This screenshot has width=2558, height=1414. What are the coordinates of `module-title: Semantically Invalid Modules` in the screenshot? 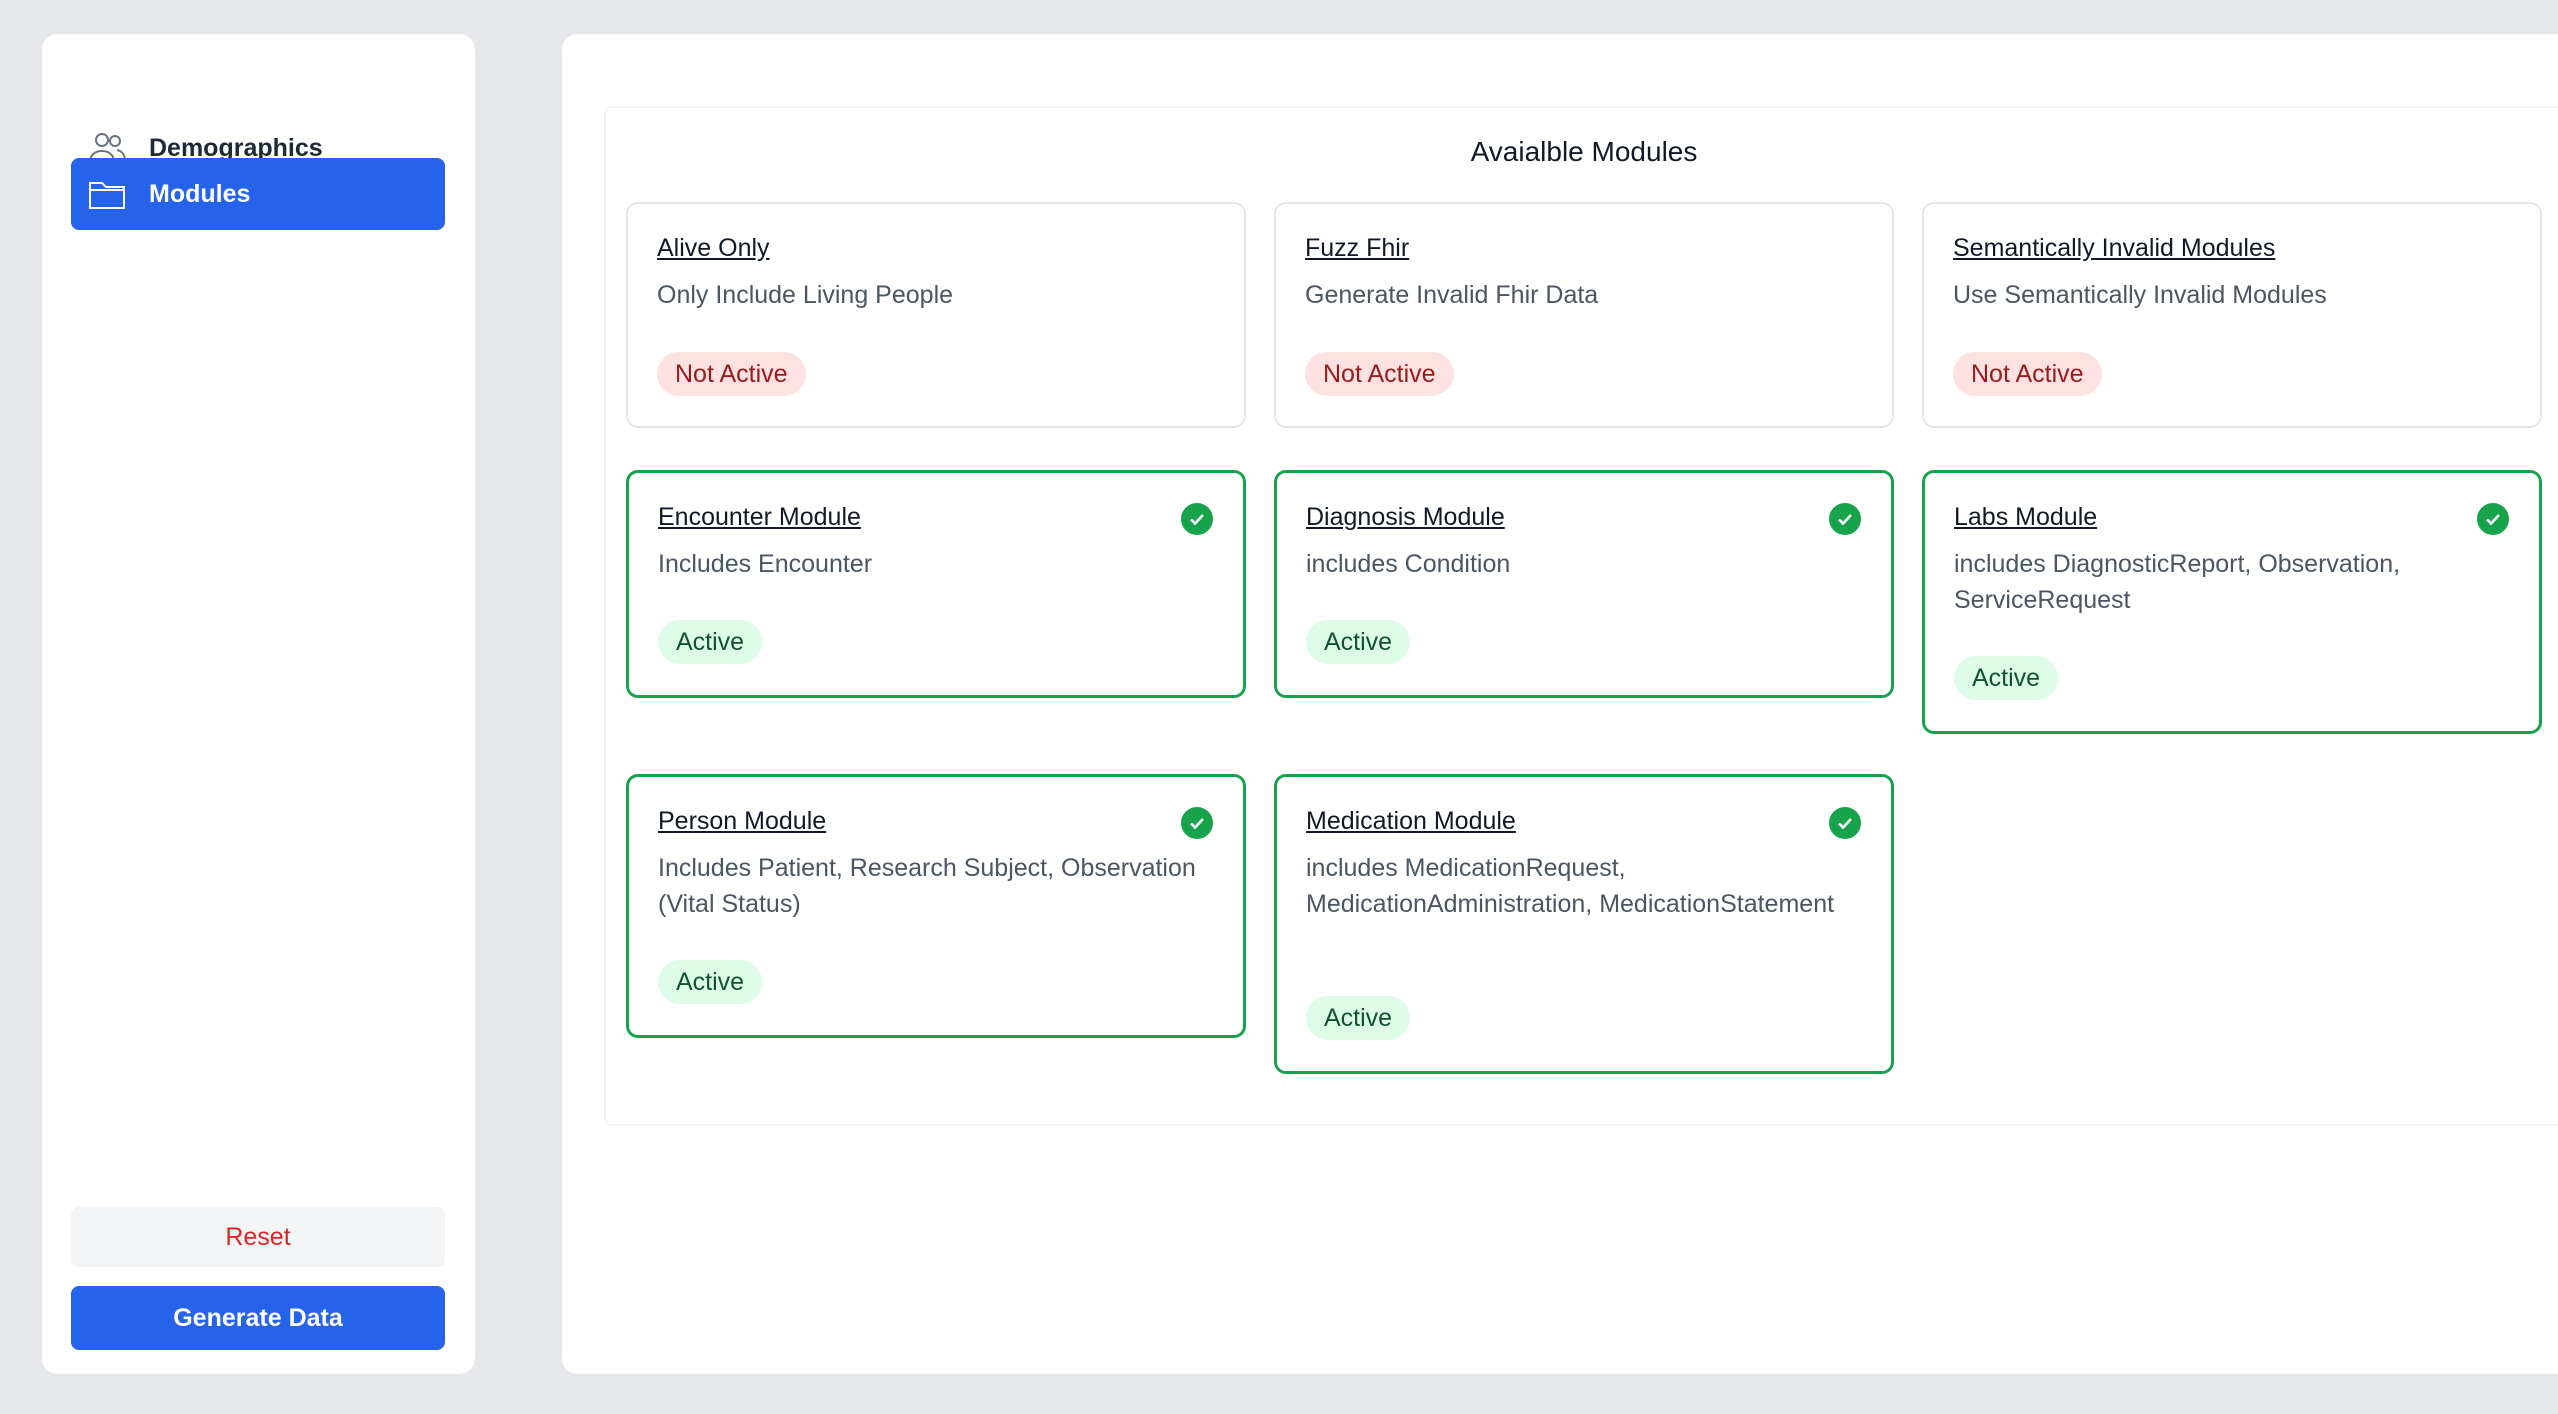 It's located at (2114, 248).